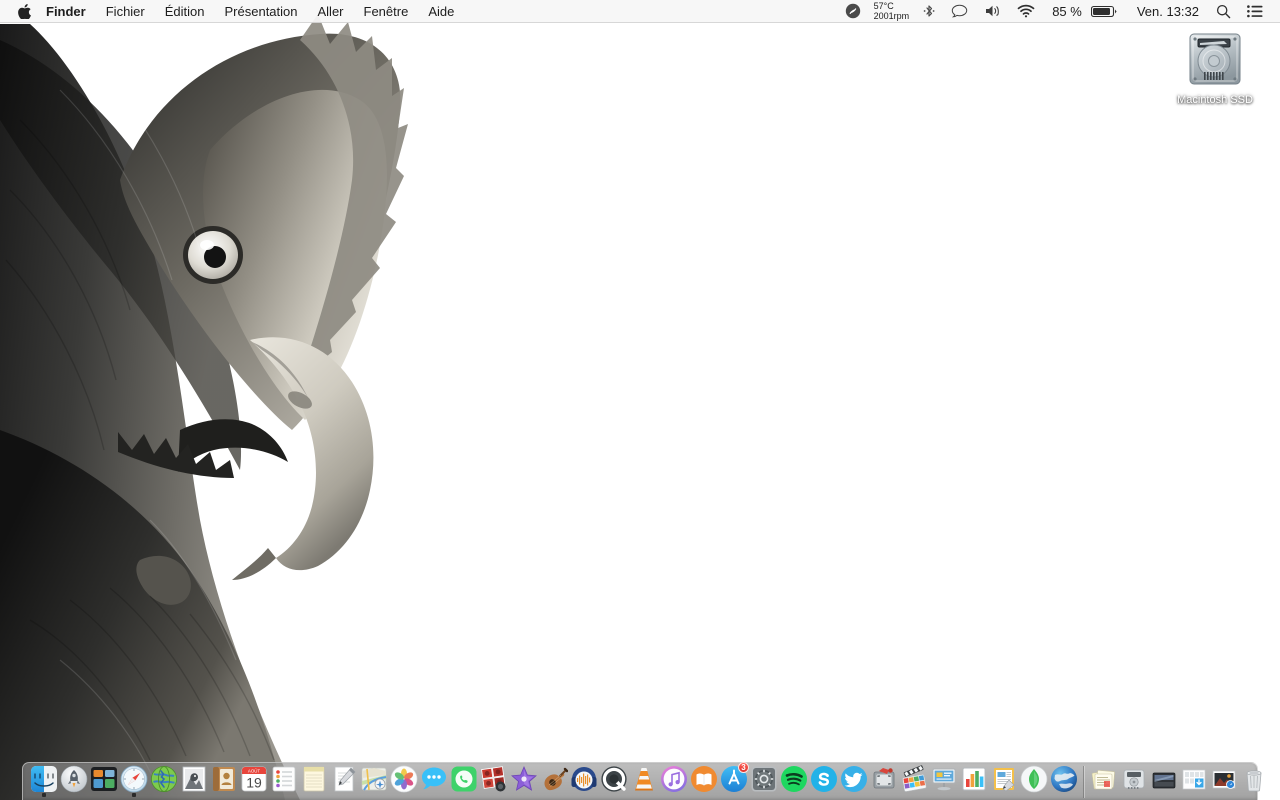  I want to click on dock-item-trash, so click(1254, 781).